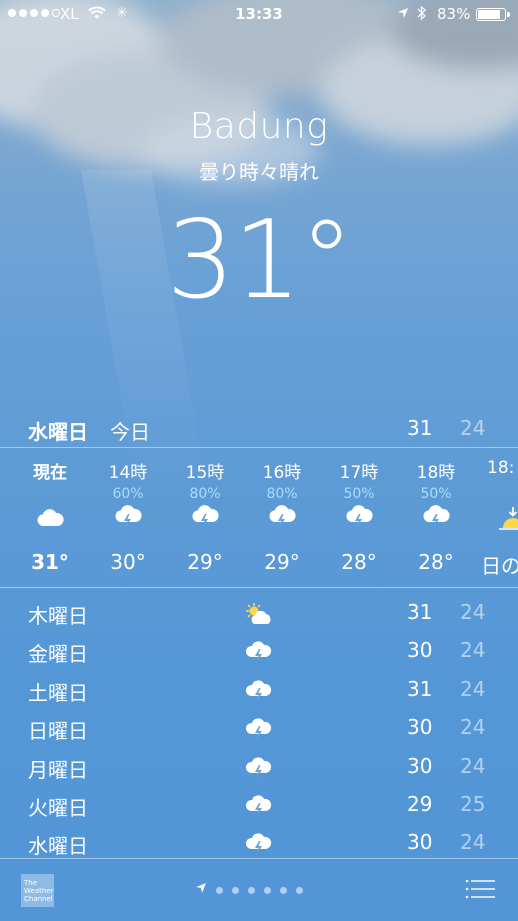 The width and height of the screenshot is (518, 921). Describe the element at coordinates (58, 654) in the screenshot. I see `daily-day: 金曜日` at that location.